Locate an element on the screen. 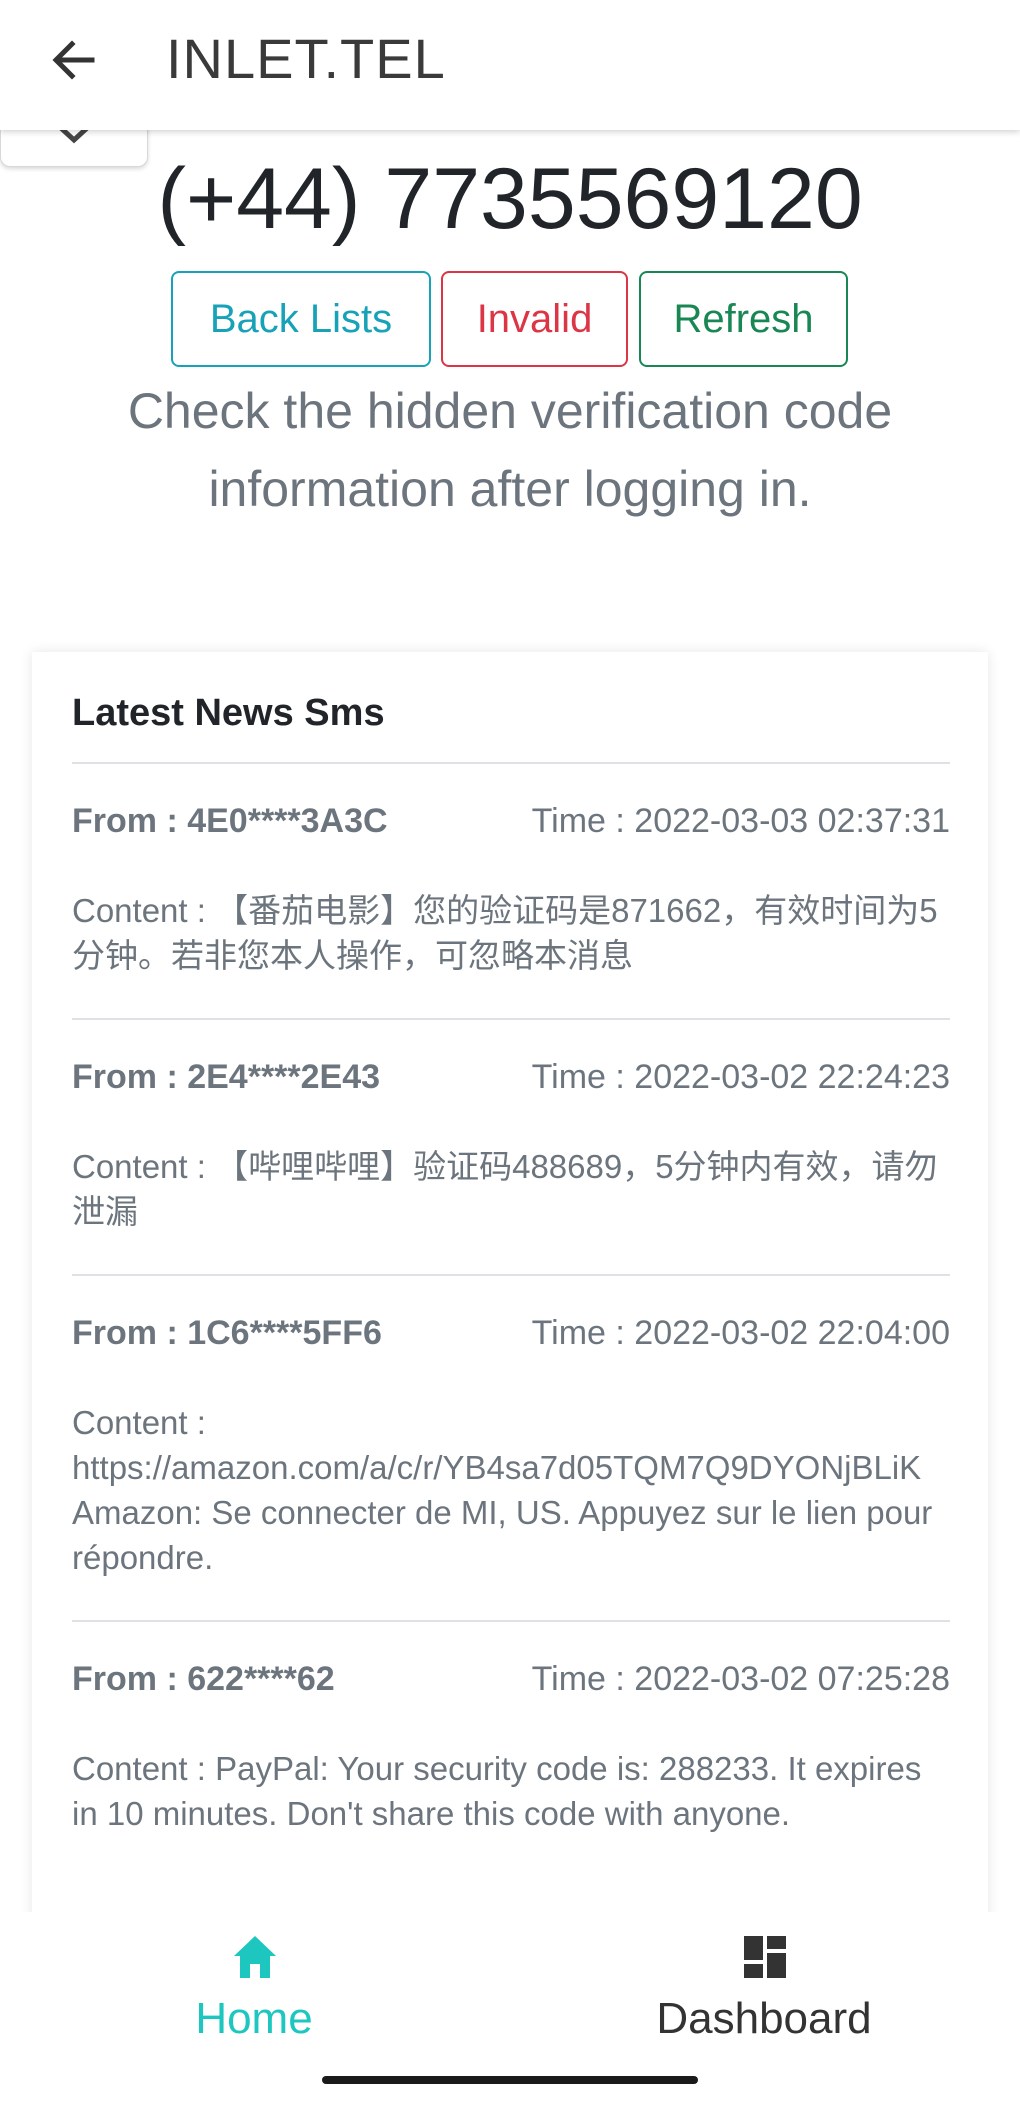 The width and height of the screenshot is (1020, 2102). sms-time: Time : 2022-03-02 22:04:00 is located at coordinates (740, 1333).